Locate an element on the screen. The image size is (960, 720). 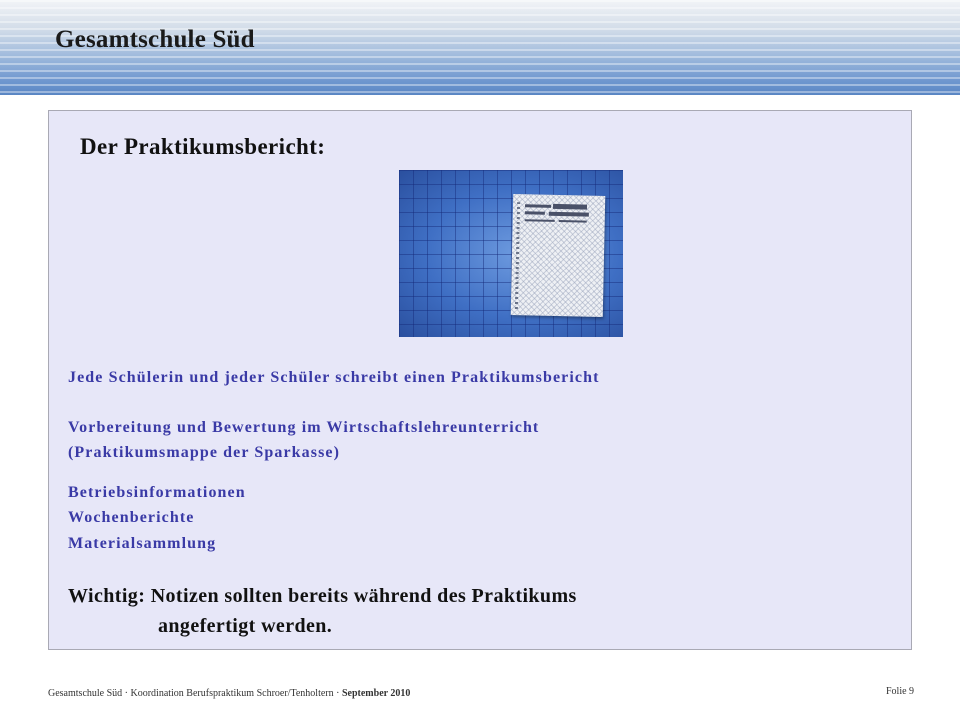
report-folder-image is located at coordinates (558, 255).